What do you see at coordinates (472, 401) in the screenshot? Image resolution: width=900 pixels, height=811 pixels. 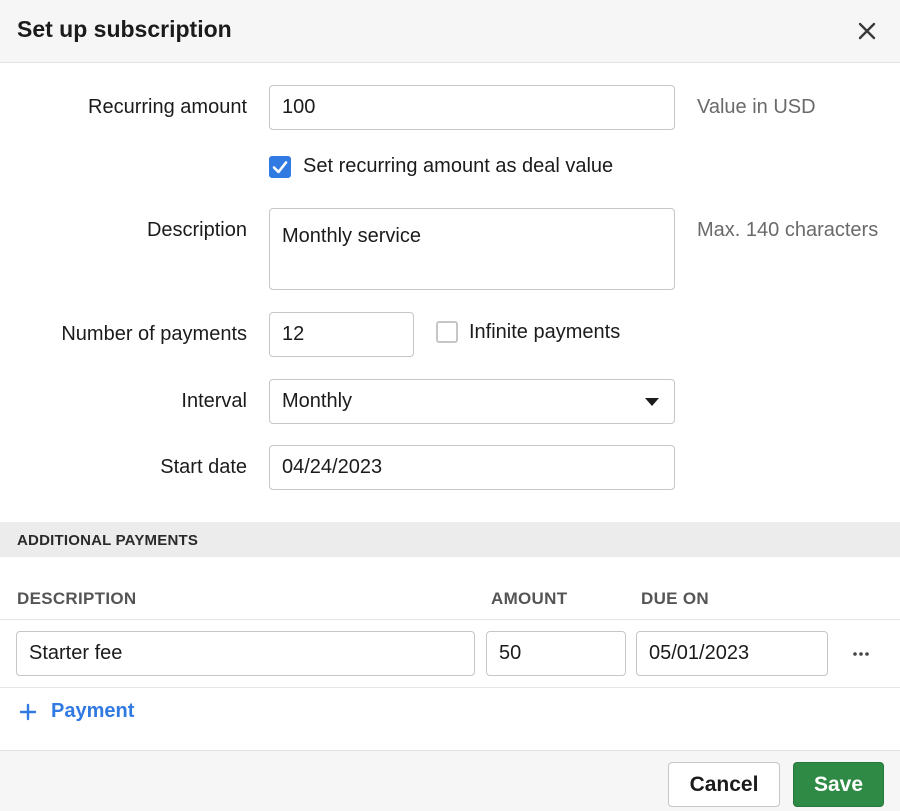 I see `interval-select: Monthly` at bounding box center [472, 401].